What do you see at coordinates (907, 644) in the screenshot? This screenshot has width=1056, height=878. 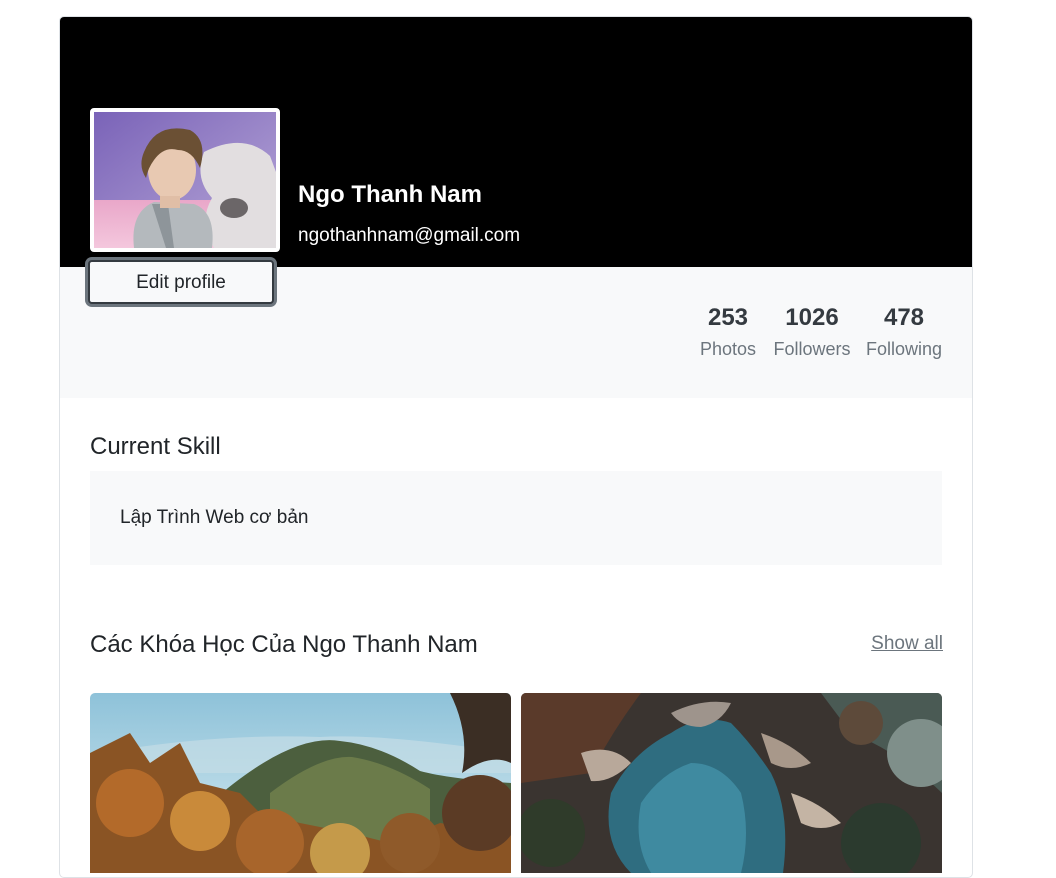 I see `show-all-link: Show all` at bounding box center [907, 644].